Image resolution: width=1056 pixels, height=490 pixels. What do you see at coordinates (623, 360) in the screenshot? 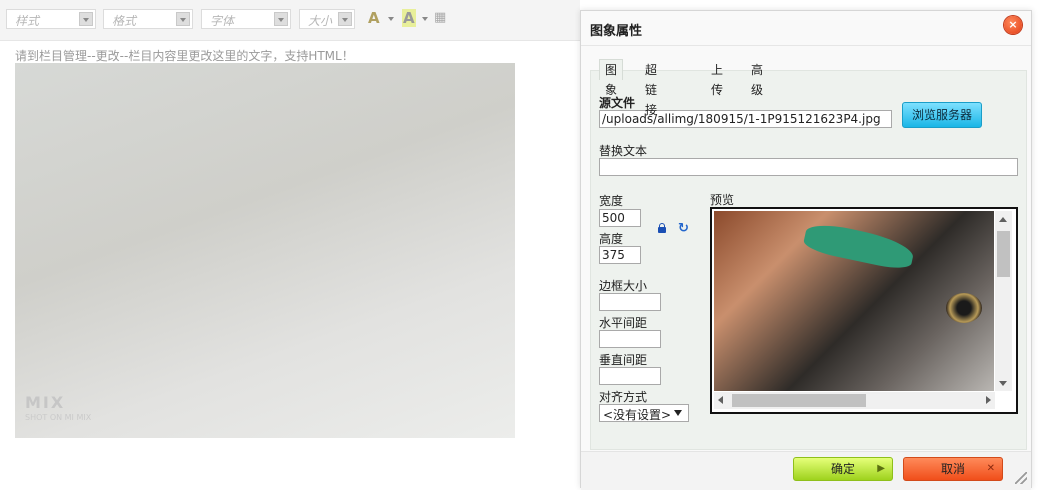
I see `vspace-label: 垂直间距` at bounding box center [623, 360].